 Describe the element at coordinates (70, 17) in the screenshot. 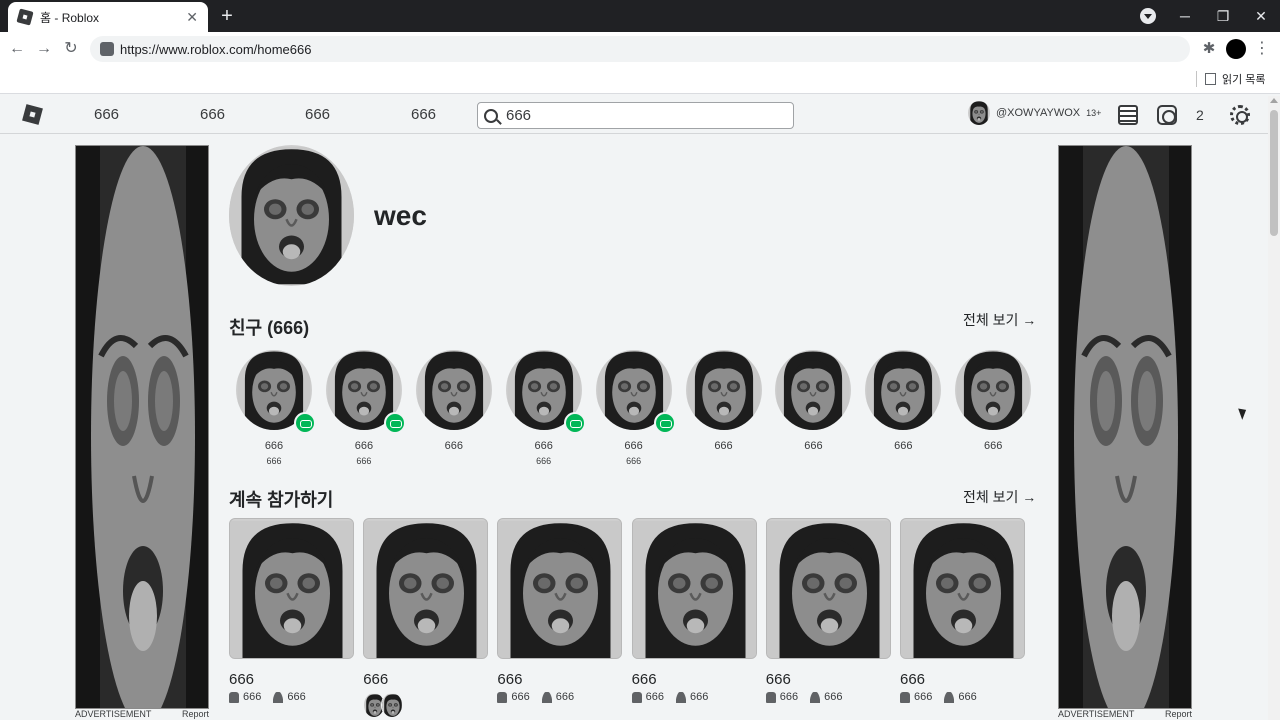

I see `tab-title: 홈 - Roblox` at that location.